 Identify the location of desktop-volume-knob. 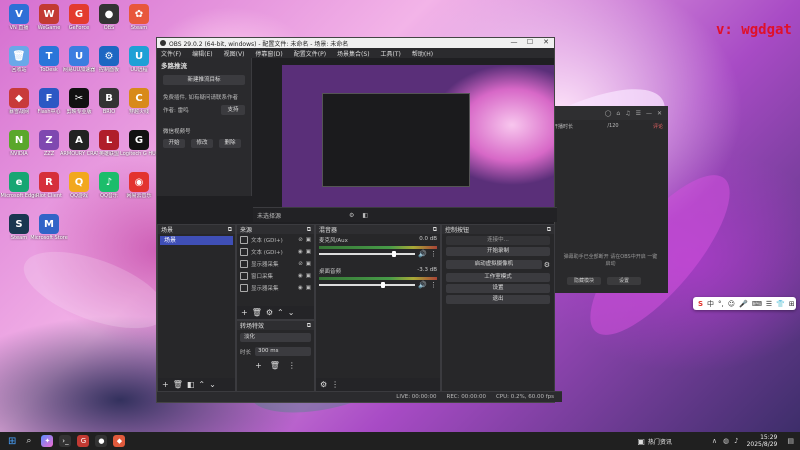
(382, 285).